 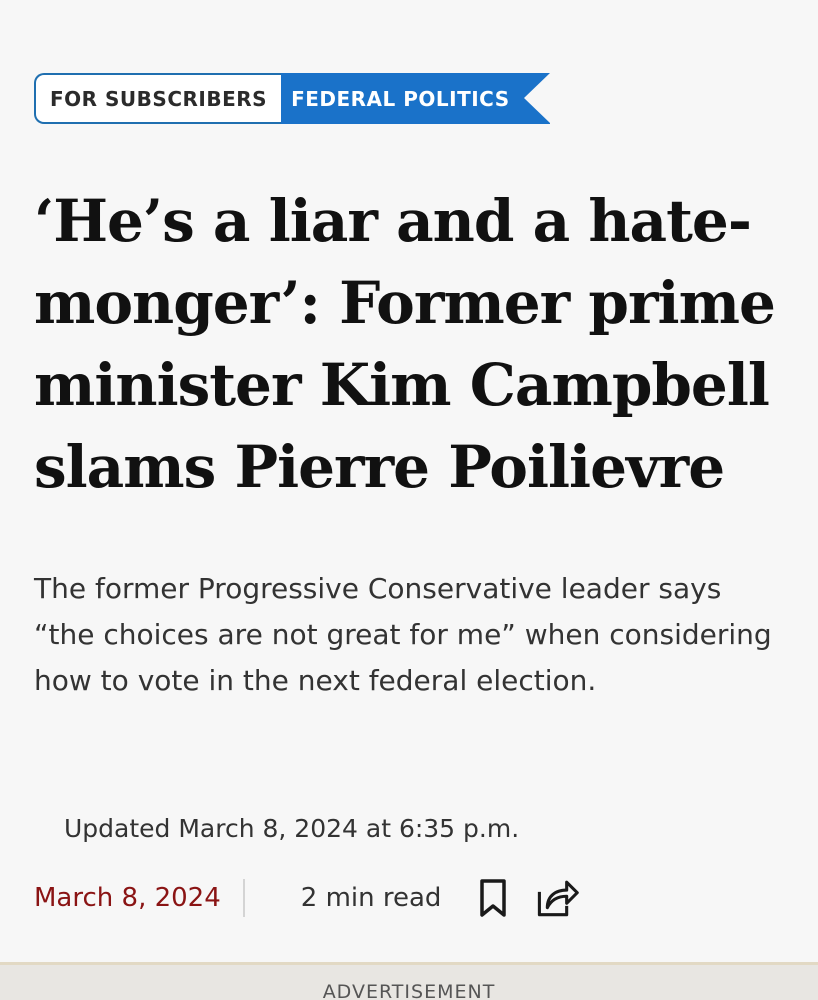 What do you see at coordinates (409, 990) in the screenshot?
I see `advertisement-label: ADVERTISEMENT` at bounding box center [409, 990].